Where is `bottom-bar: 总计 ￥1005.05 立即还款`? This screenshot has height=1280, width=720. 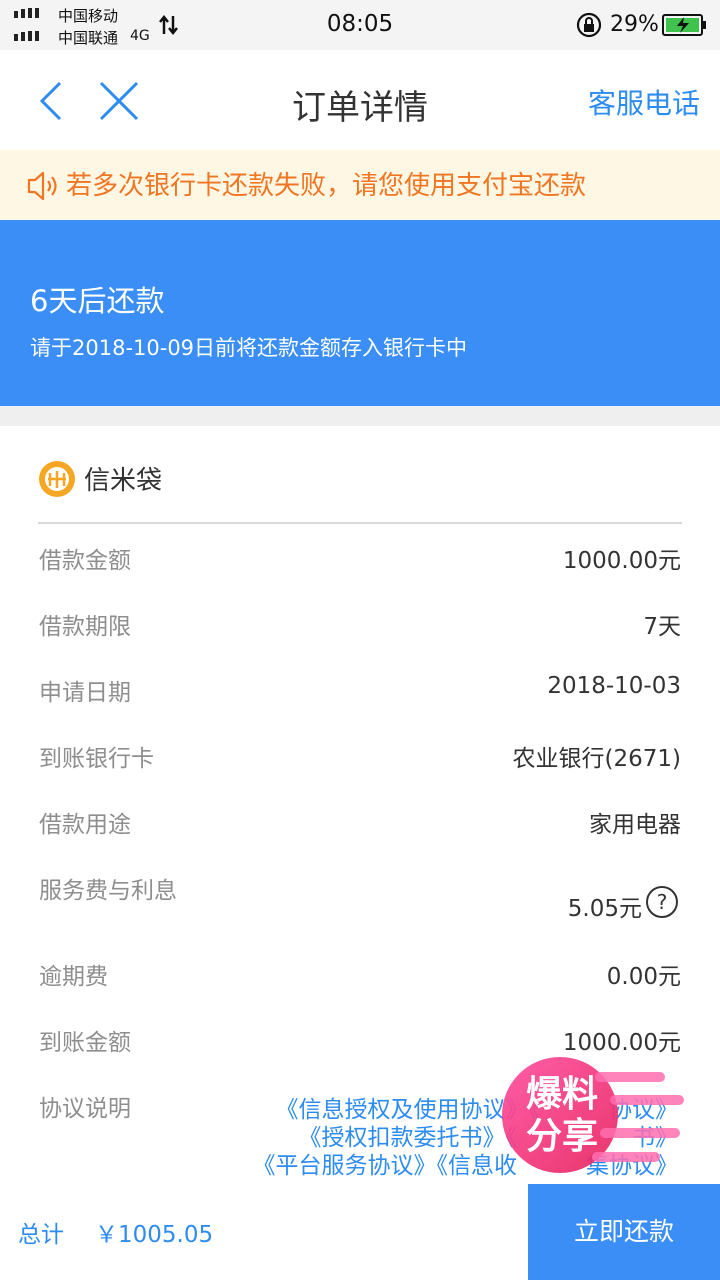
bottom-bar: 总计 ￥1005.05 立即还款 is located at coordinates (360, 1232).